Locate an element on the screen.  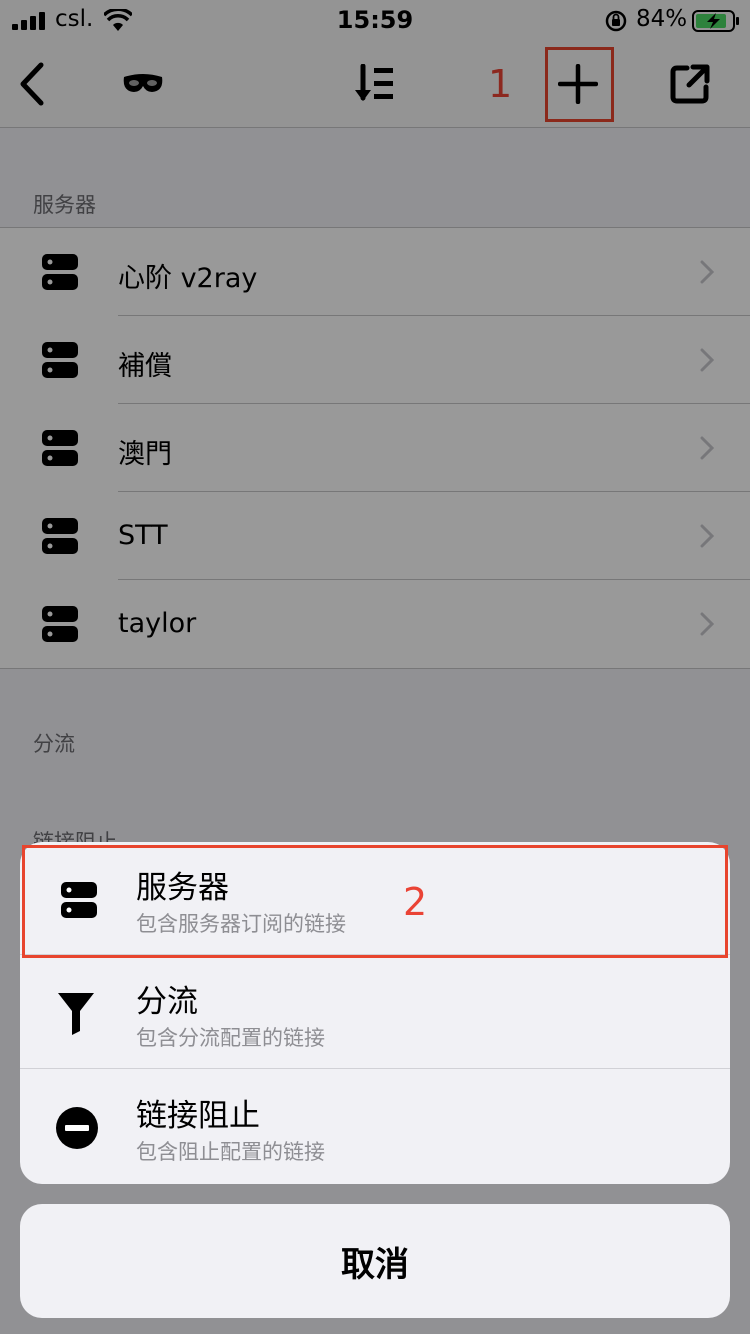
cancel-button: 取消 is located at coordinates (375, 1261).